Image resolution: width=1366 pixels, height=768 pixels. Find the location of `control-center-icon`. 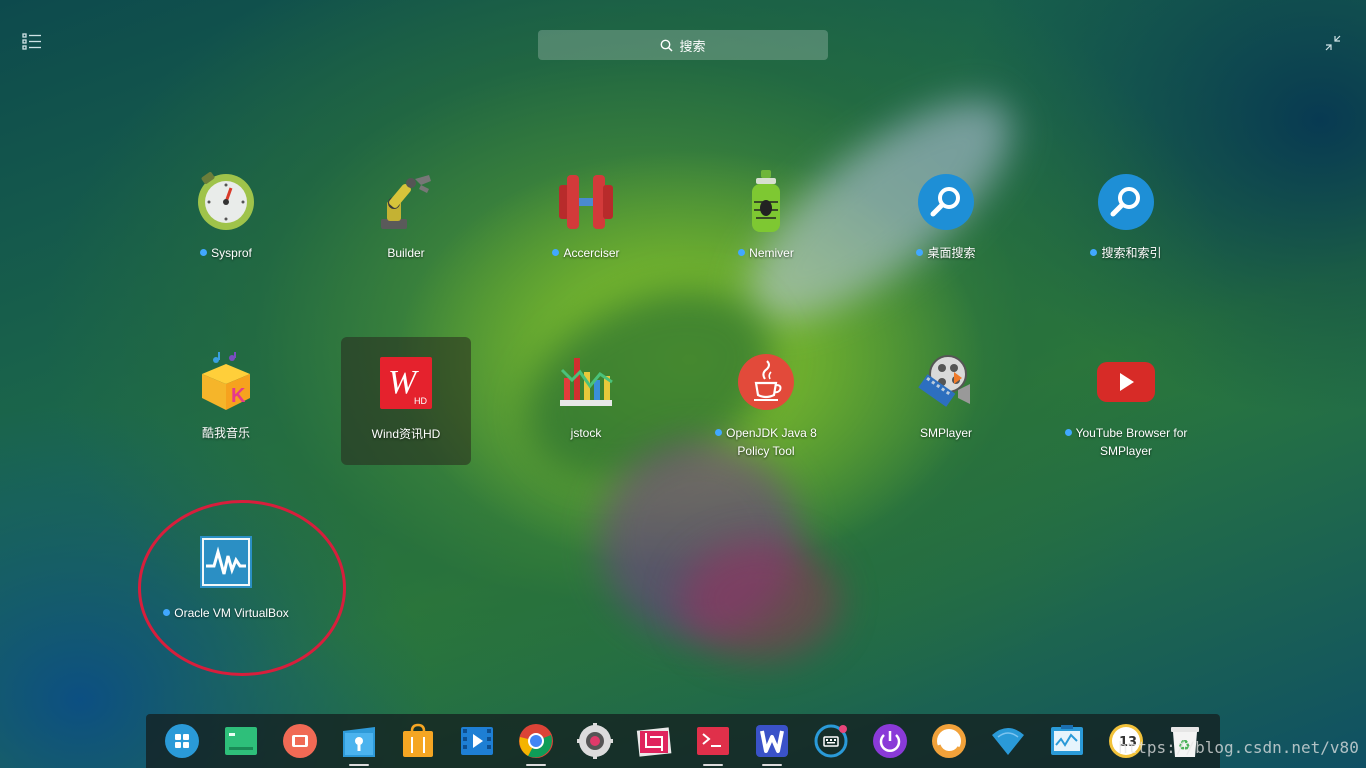

control-center-icon is located at coordinates (595, 741).